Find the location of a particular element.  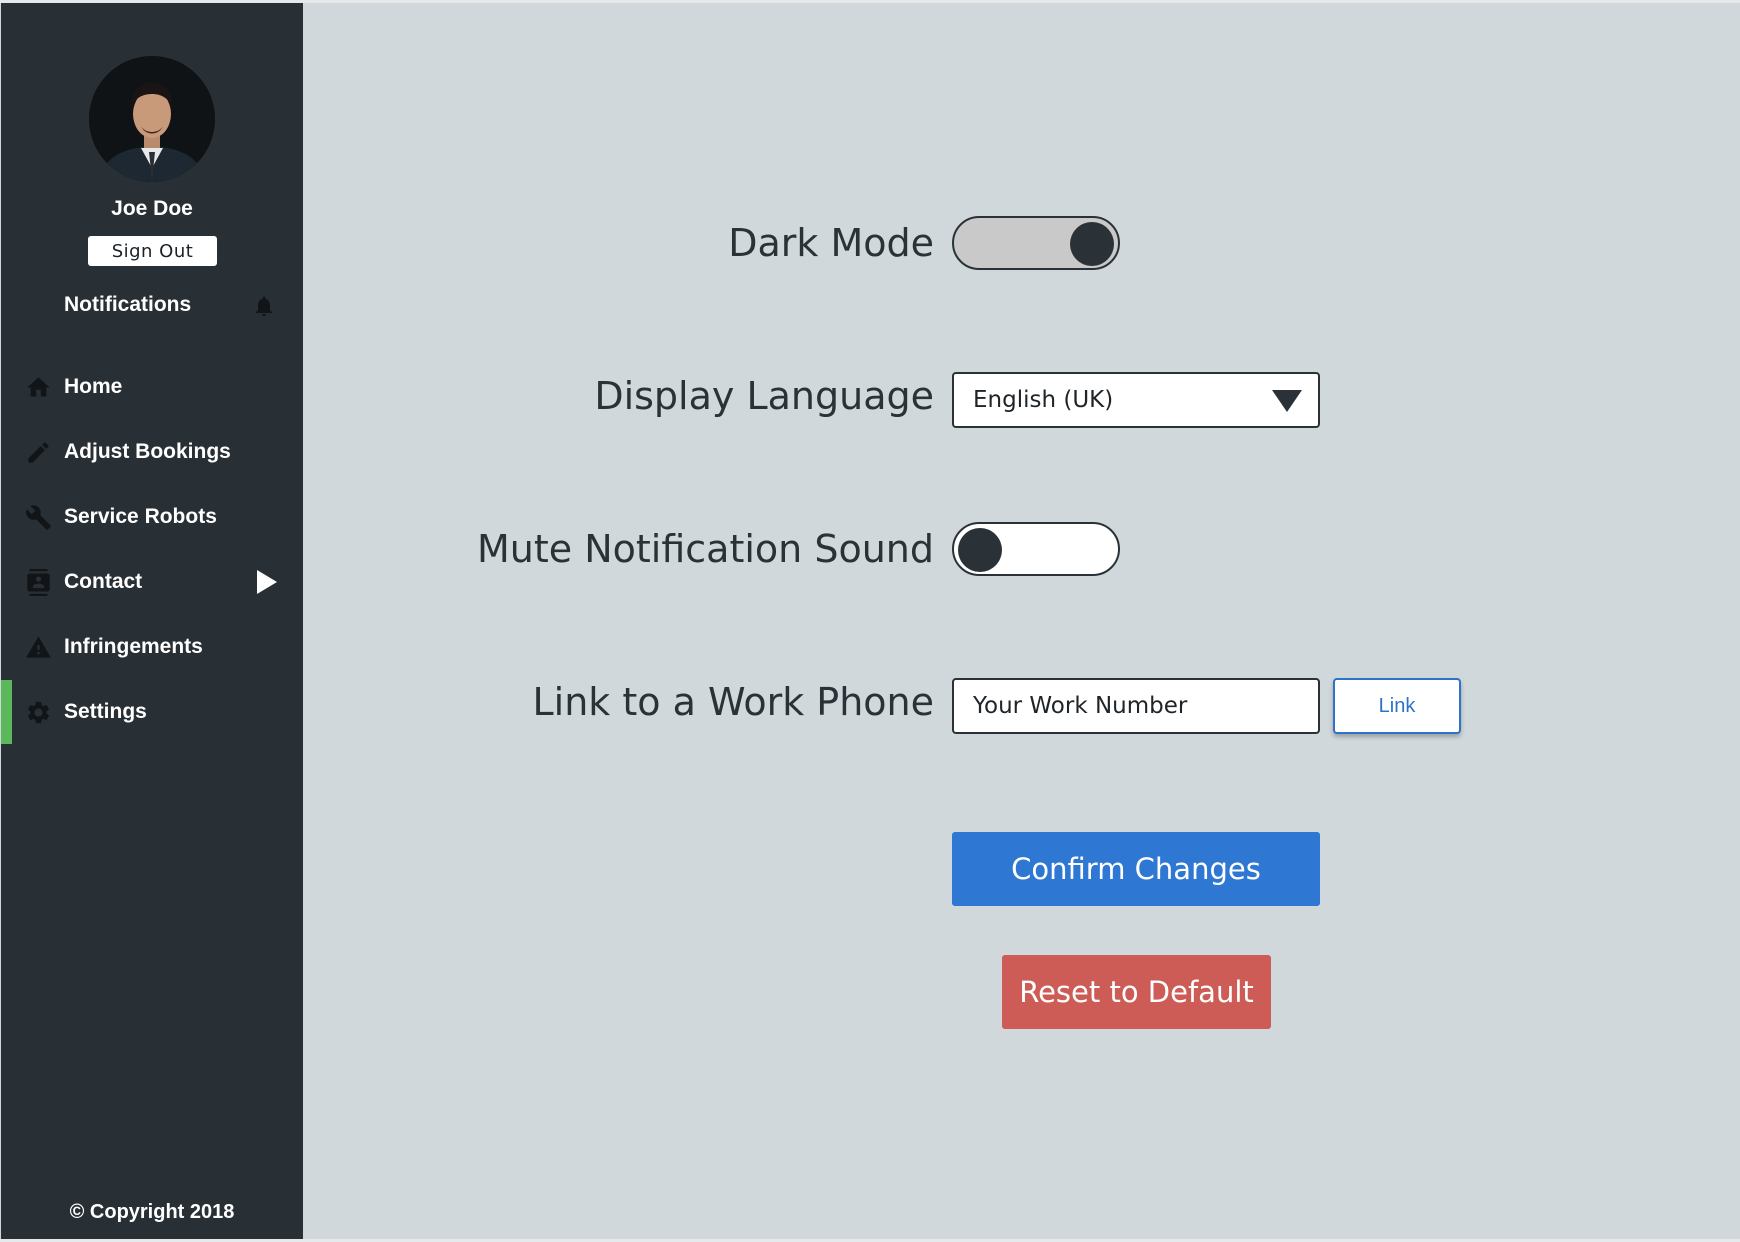

pencil-icon is located at coordinates (38, 452).